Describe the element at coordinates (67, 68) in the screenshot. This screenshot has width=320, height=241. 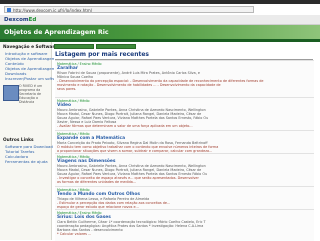
I see `item-title: Zaralhar` at that location.